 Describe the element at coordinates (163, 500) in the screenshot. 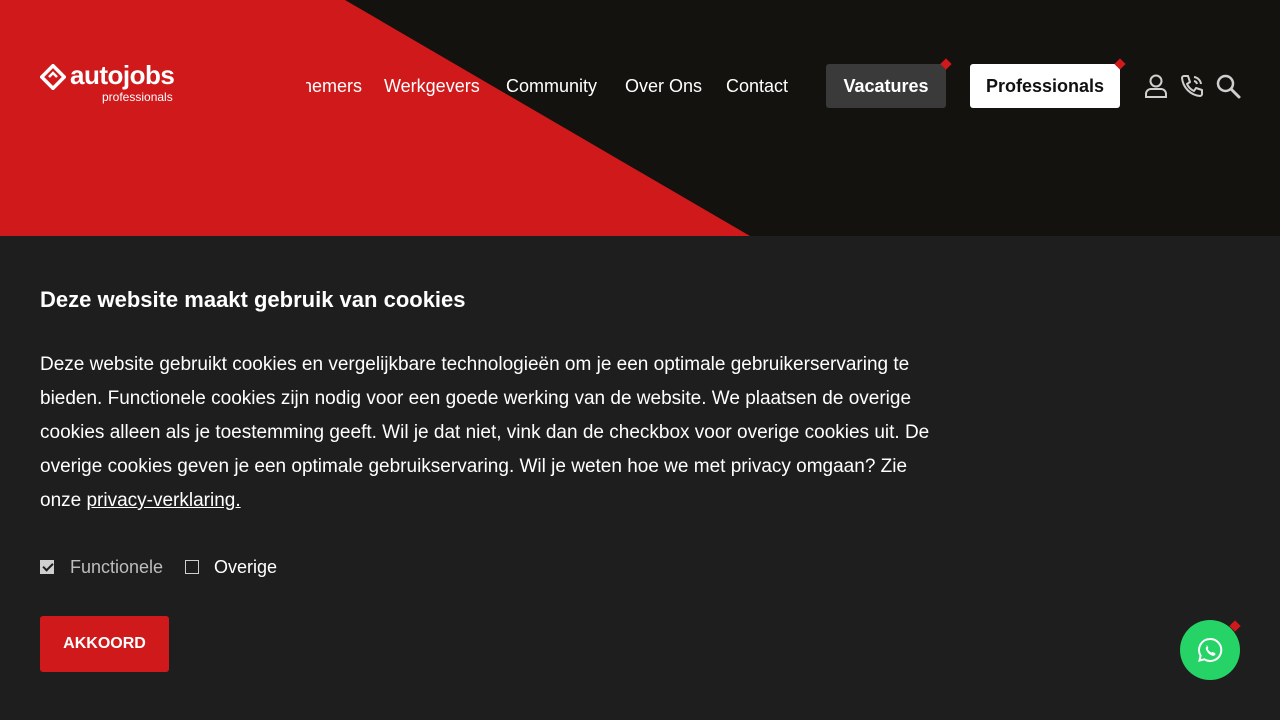

I see `privacy-link: privacy-verklaring.` at that location.